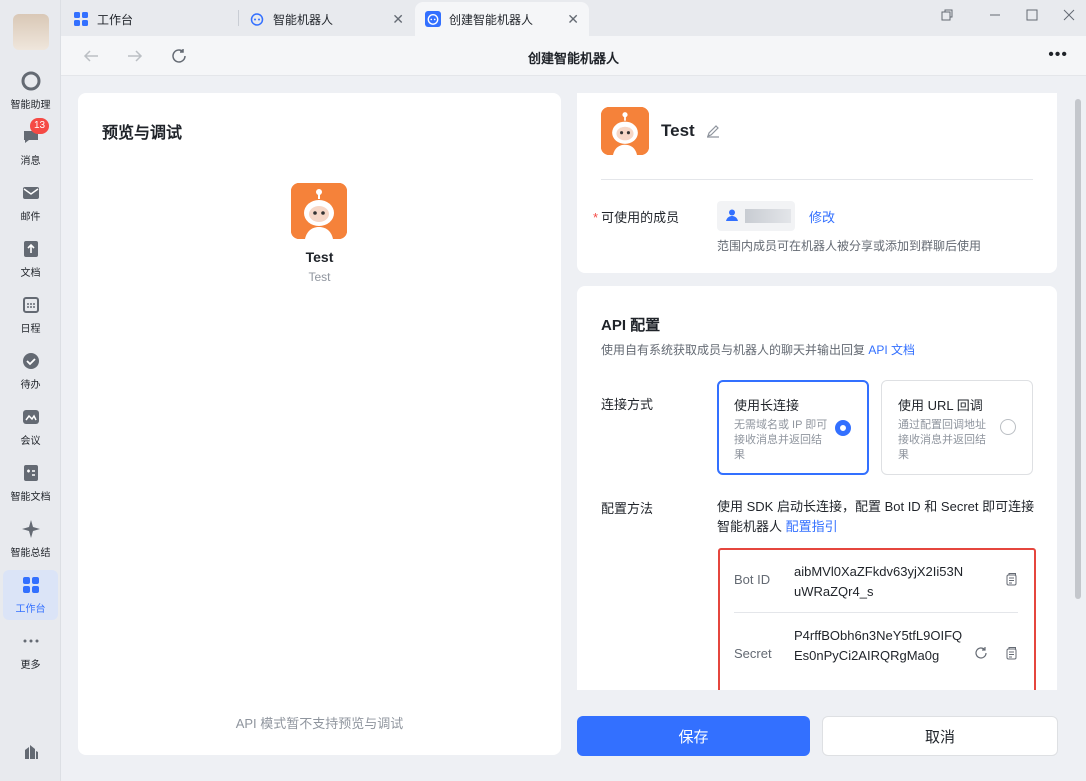 The image size is (1086, 781). What do you see at coordinates (31, 529) in the screenshot?
I see `sparkle-icon` at bounding box center [31, 529].